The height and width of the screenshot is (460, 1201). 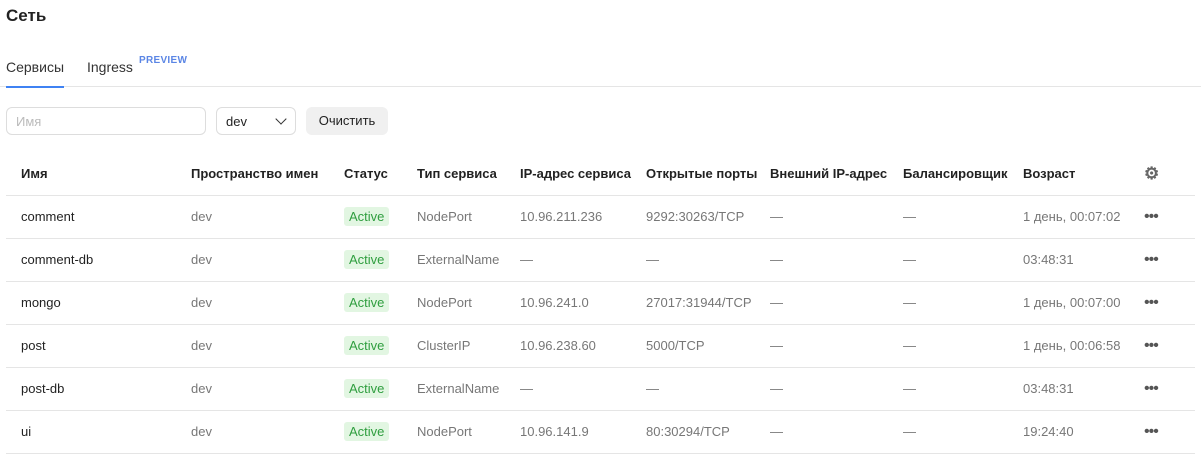 I want to click on cell-age: 1 день, 00:06:58, so click(x=1083, y=346).